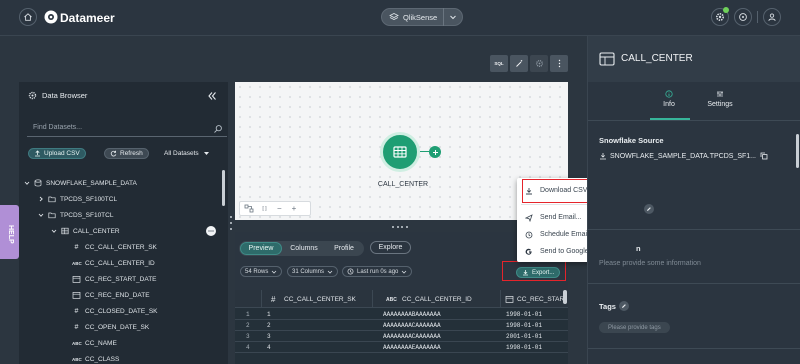 Image resolution: width=800 pixels, height=364 pixels. What do you see at coordinates (565, 297) in the screenshot?
I see `grid-scrollbar` at bounding box center [565, 297].